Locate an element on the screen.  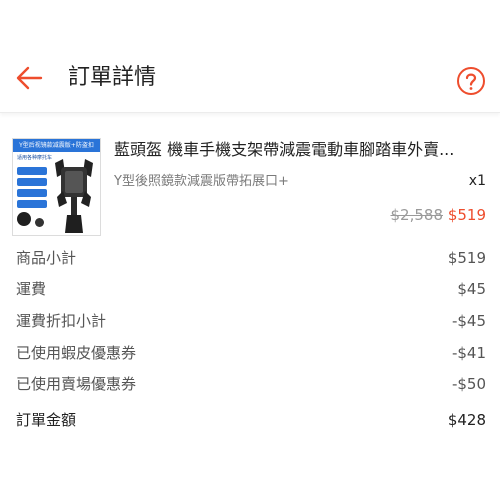
product-thumbnail: Y型后视镜款减震版+防盗扣 适用各种摩托车 is located at coordinates (56, 187).